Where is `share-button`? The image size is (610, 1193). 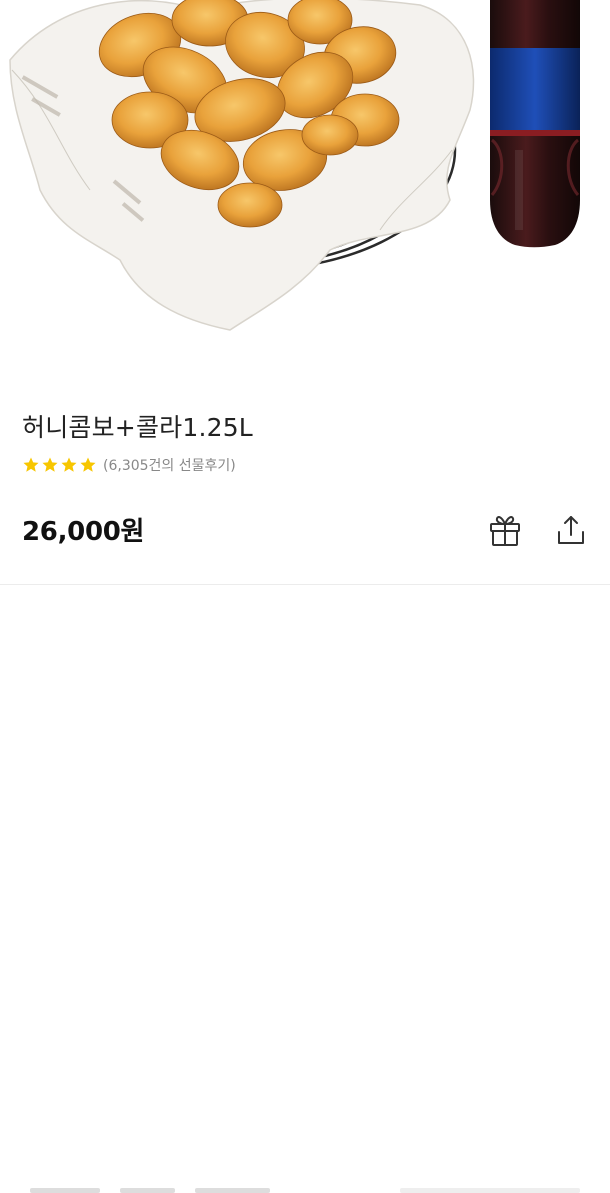
share-button is located at coordinates (571, 530).